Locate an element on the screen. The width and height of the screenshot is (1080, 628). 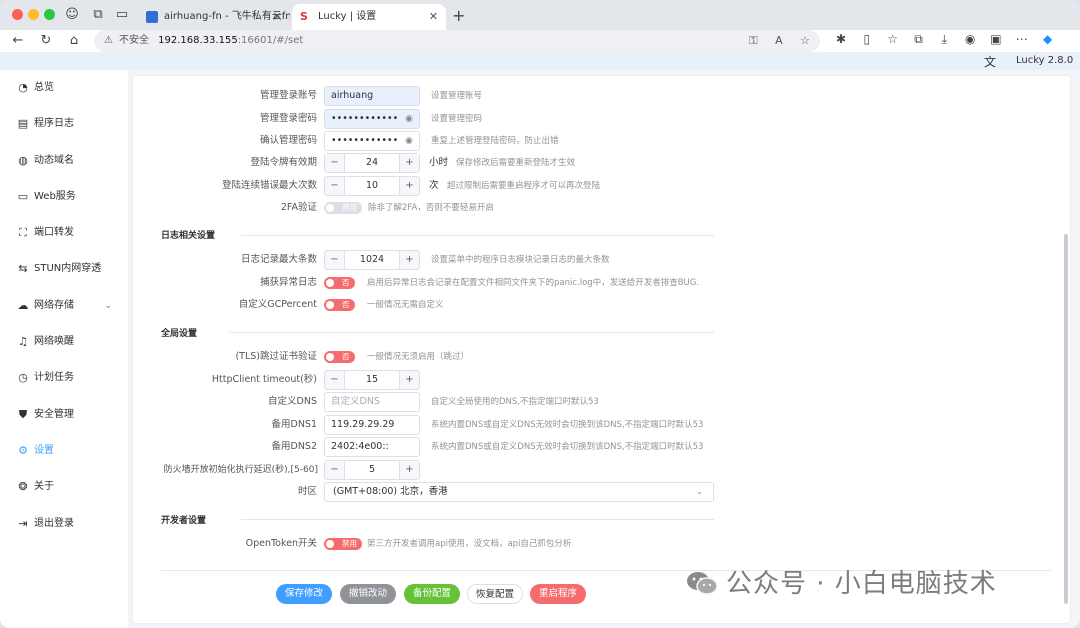
restart-button: 重启程序 is located at coordinates (558, 594).